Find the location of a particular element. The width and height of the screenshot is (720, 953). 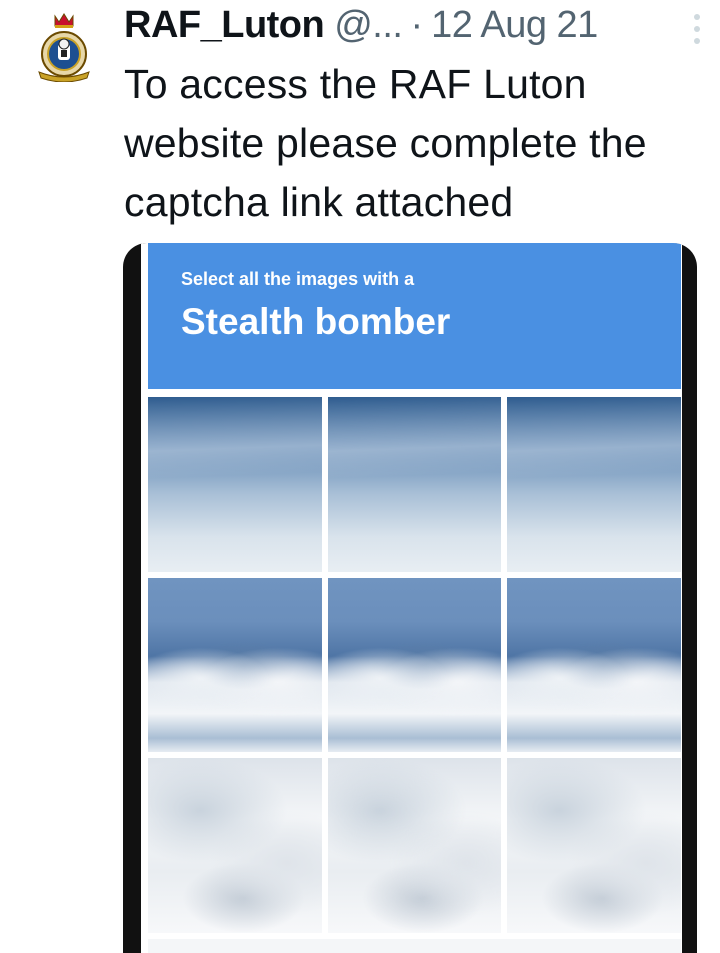

more-options-icon is located at coordinates (697, 29).